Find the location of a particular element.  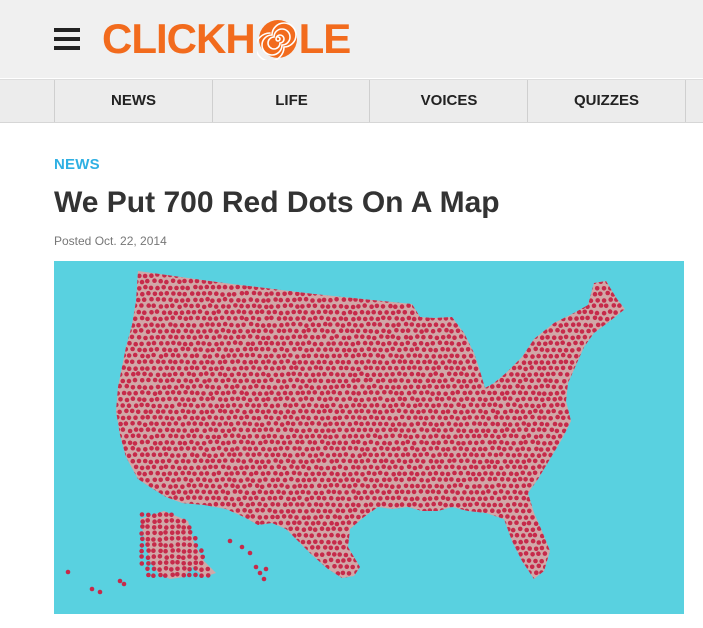

nav-item-quizzes: QUIZZES is located at coordinates (606, 101).